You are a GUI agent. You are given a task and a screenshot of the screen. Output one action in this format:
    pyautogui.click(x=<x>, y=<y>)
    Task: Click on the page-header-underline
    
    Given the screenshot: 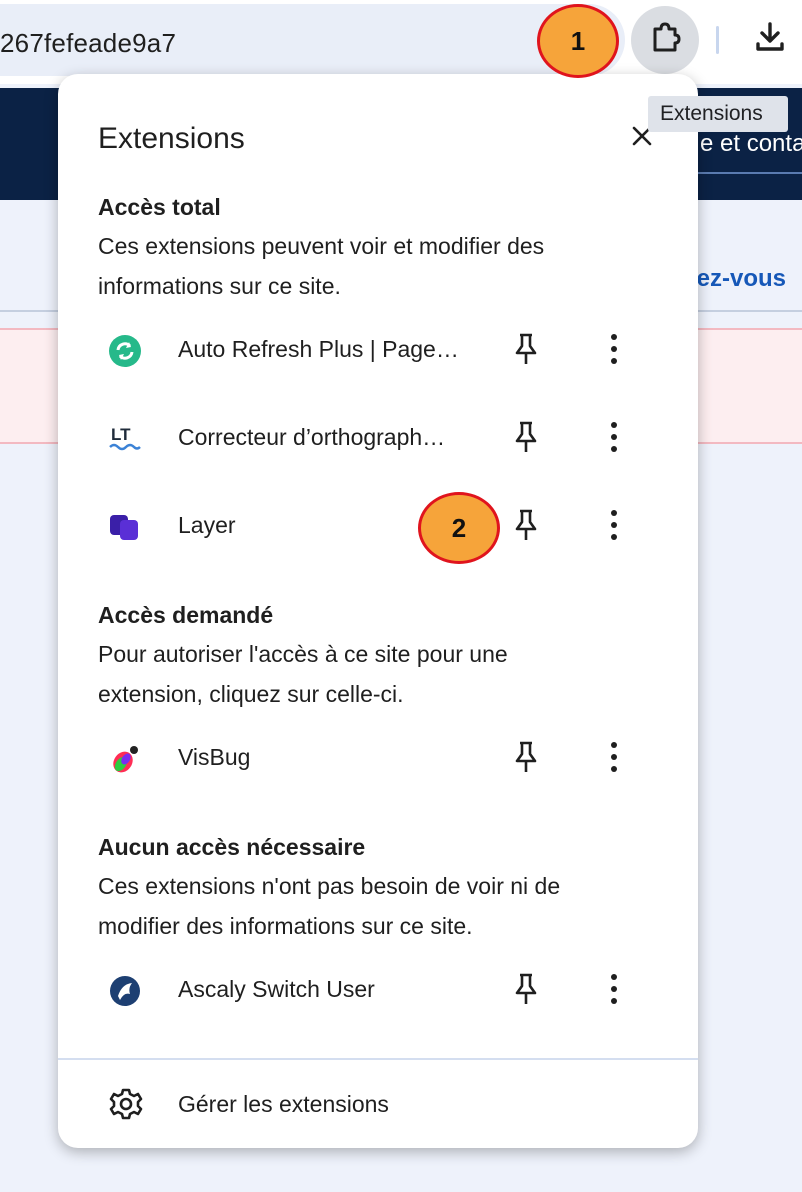 What is the action you would take?
    pyautogui.click(x=746, y=173)
    